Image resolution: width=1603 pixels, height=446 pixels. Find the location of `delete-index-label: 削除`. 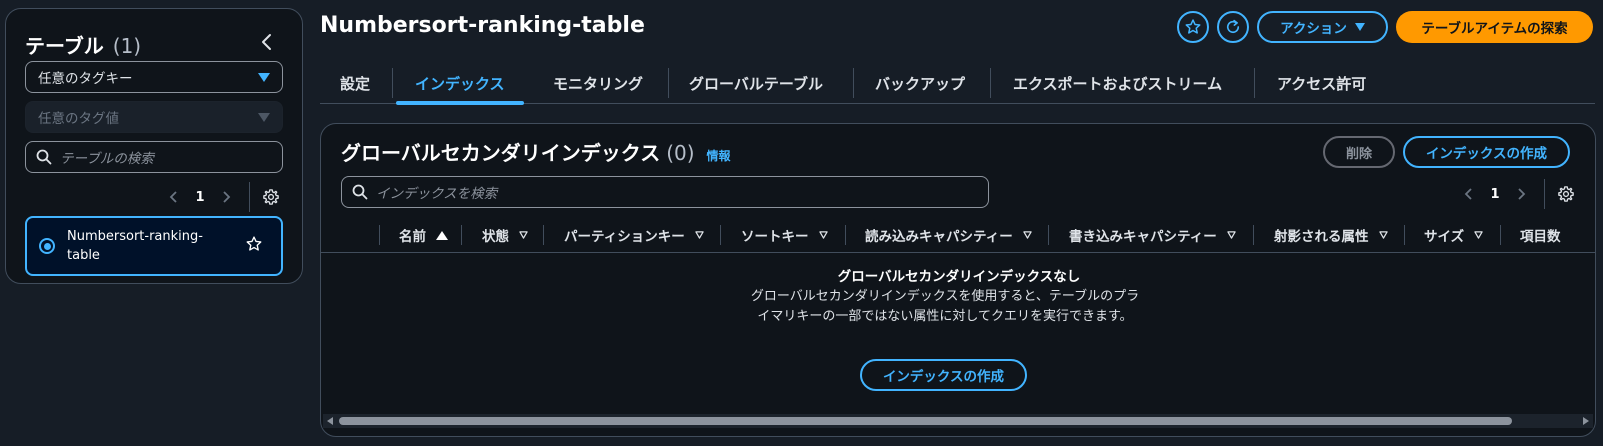

delete-index-label: 削除 is located at coordinates (1358, 154).